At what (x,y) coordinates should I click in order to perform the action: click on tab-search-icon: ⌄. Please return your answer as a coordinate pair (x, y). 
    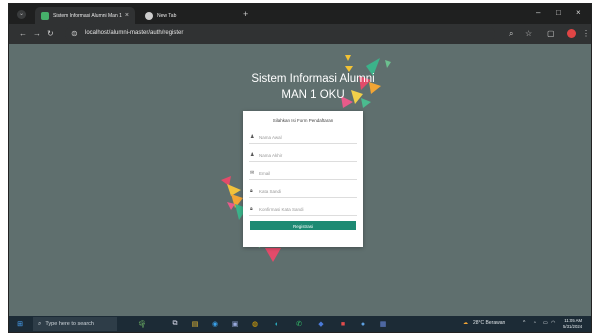
    Looking at the image, I should click on (21, 14).